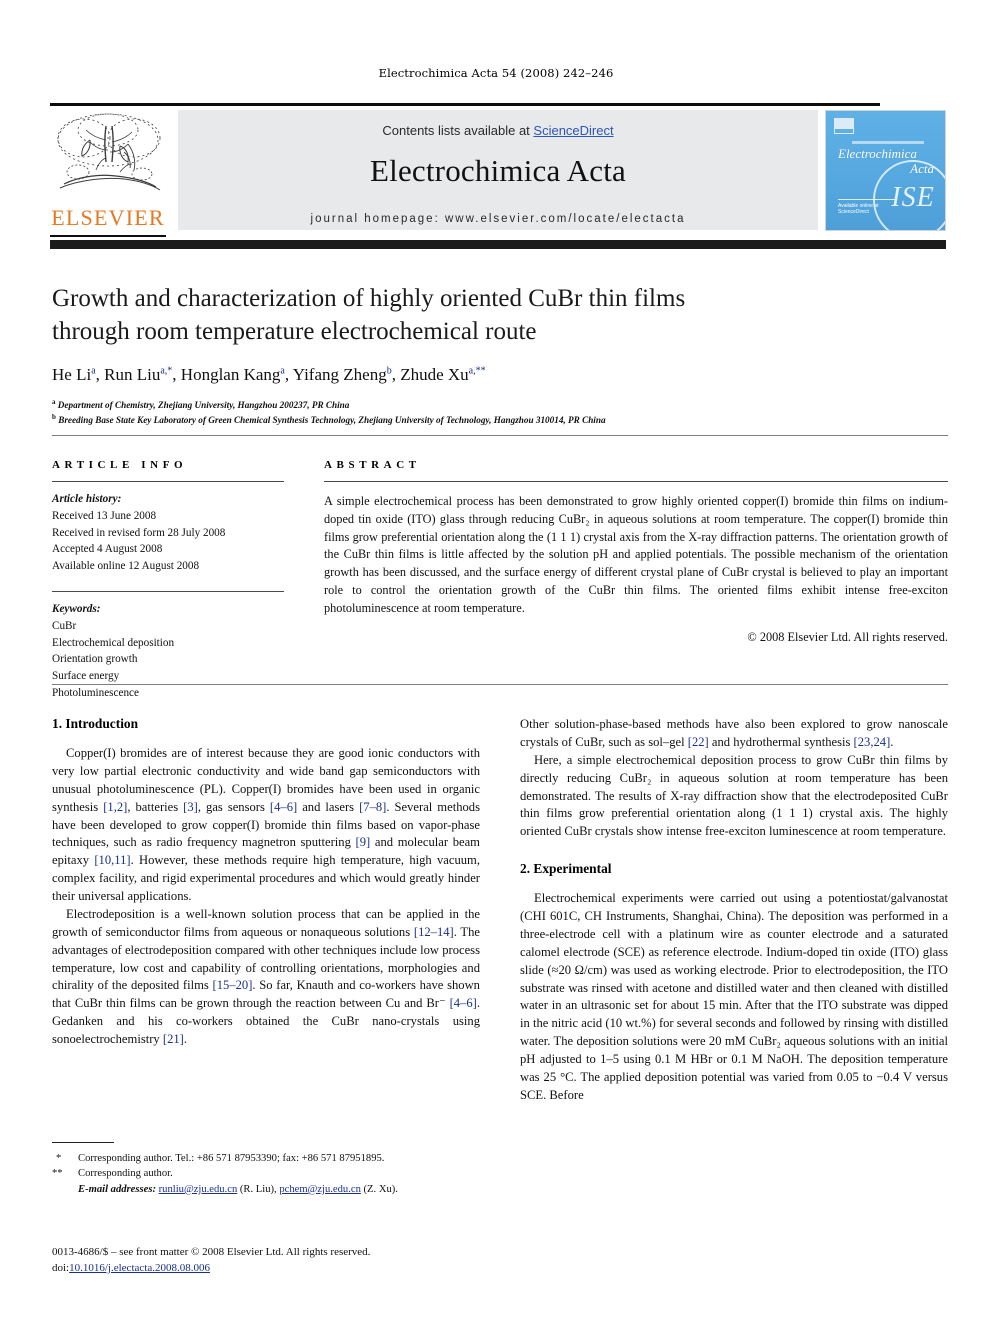  I want to click on abstract-rule, so click(636, 481).